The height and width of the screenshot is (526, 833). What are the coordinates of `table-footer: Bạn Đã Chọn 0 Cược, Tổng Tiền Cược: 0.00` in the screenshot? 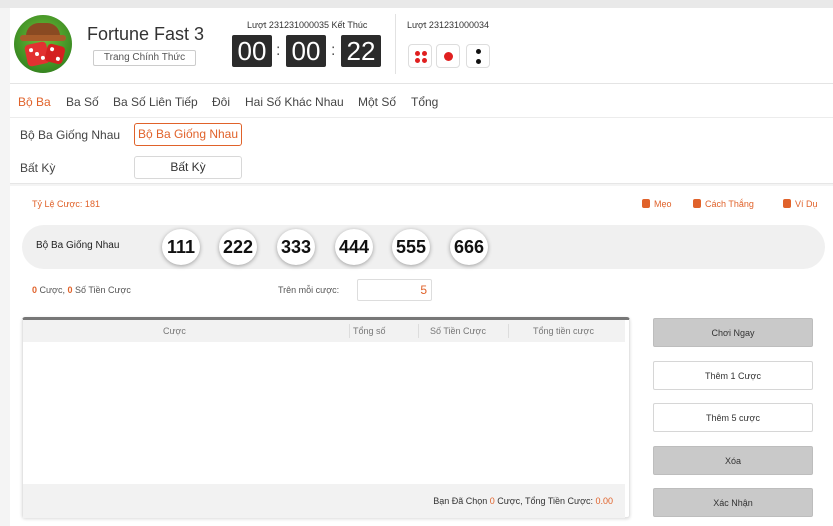 It's located at (324, 501).